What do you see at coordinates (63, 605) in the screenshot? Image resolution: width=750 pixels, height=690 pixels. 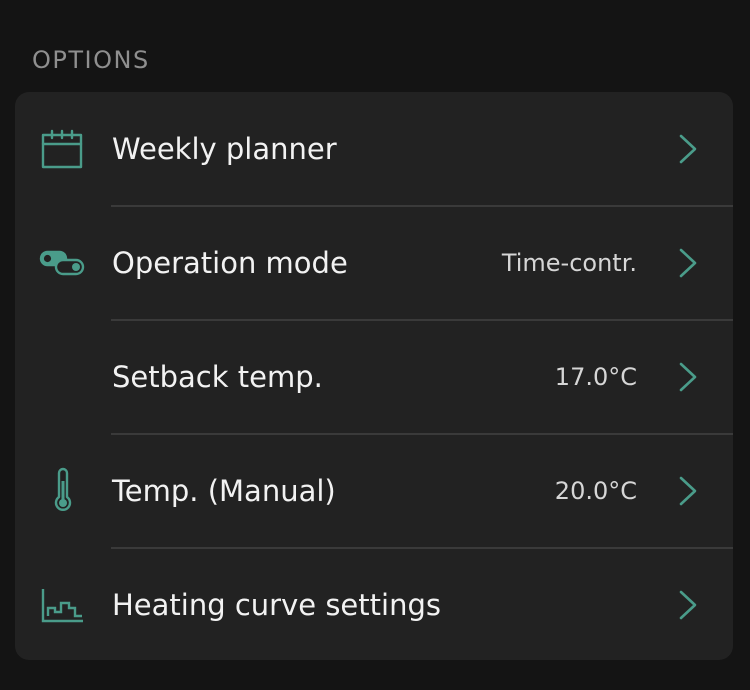 I see `heating-curve-icon` at bounding box center [63, 605].